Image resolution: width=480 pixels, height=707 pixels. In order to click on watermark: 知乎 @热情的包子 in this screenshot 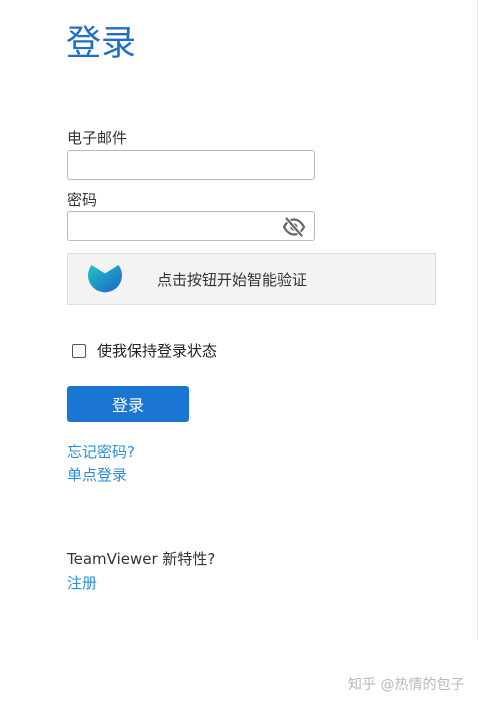, I will do `click(406, 685)`.